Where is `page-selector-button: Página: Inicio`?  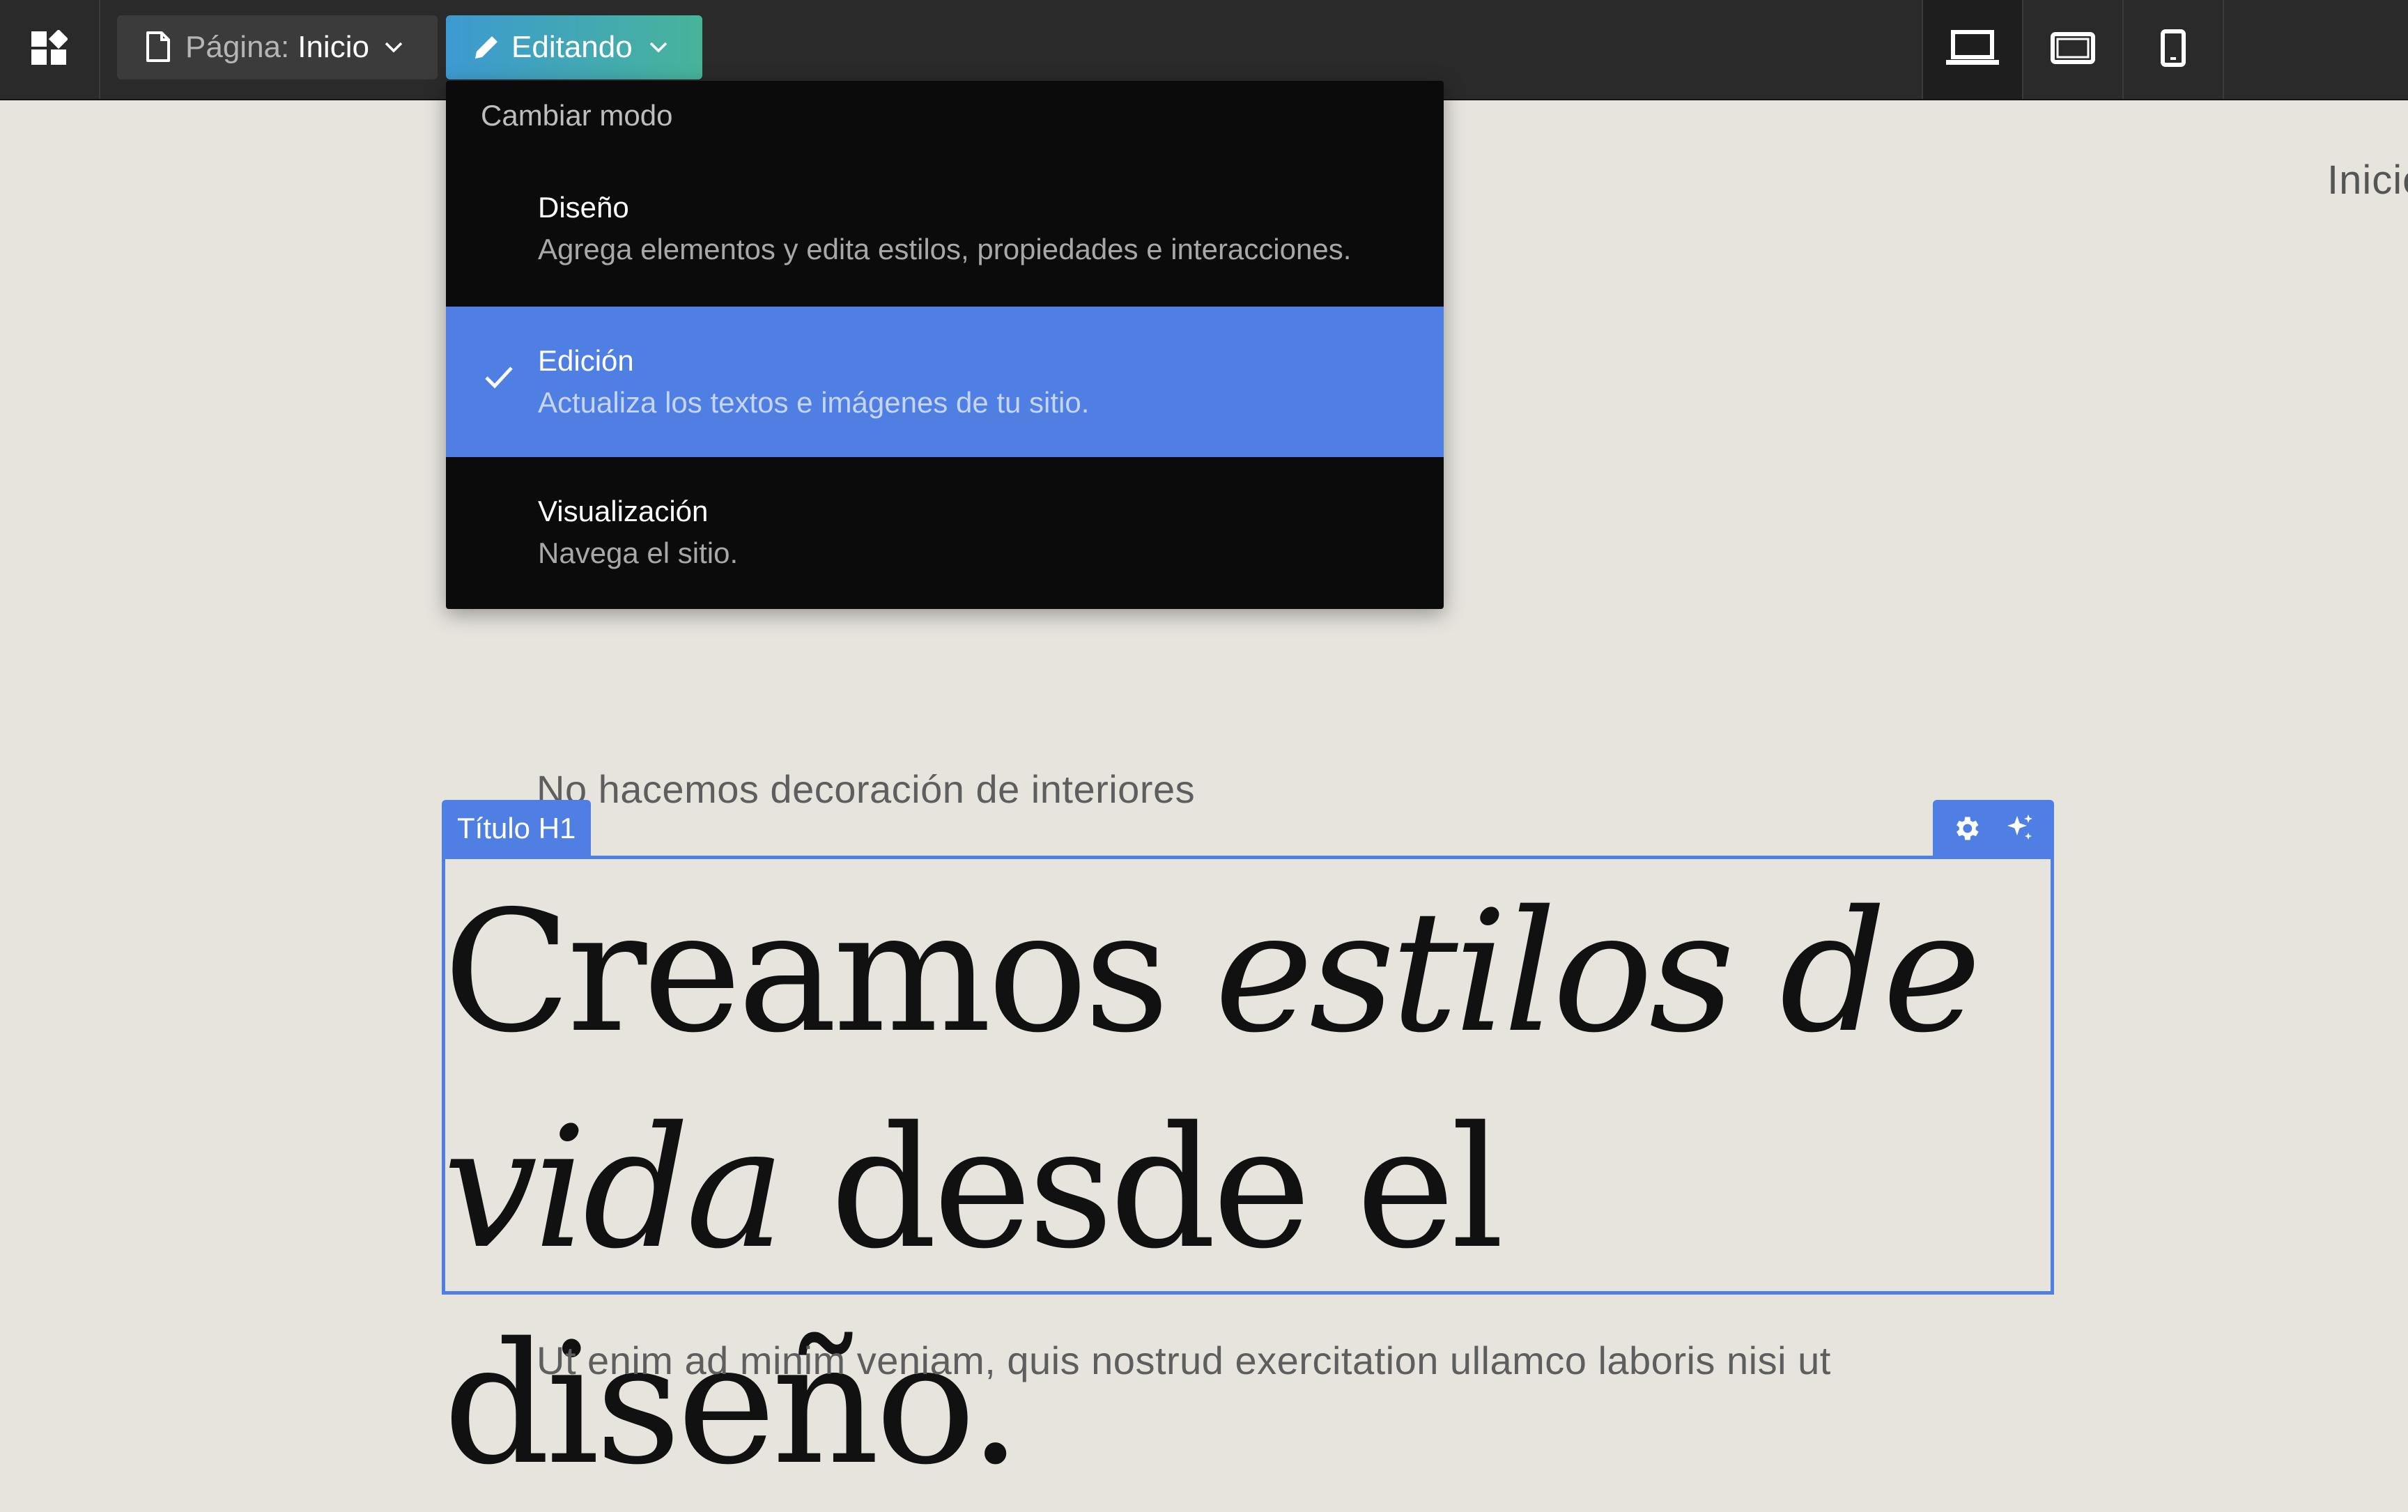 page-selector-button: Página: Inicio is located at coordinates (277, 47).